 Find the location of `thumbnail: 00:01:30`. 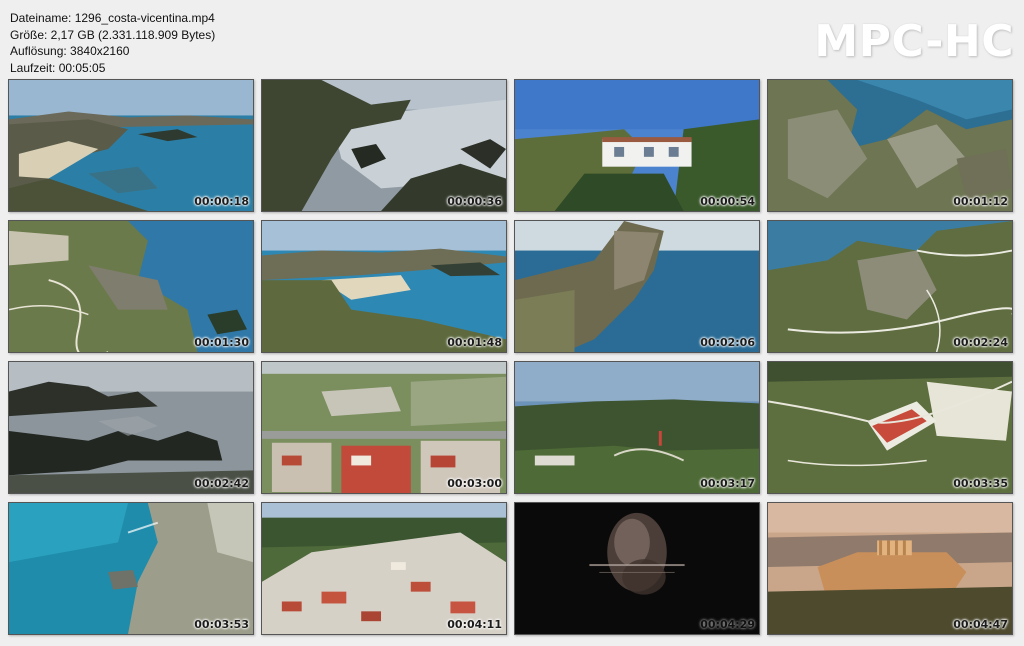

thumbnail: 00:01:30 is located at coordinates (131, 286).